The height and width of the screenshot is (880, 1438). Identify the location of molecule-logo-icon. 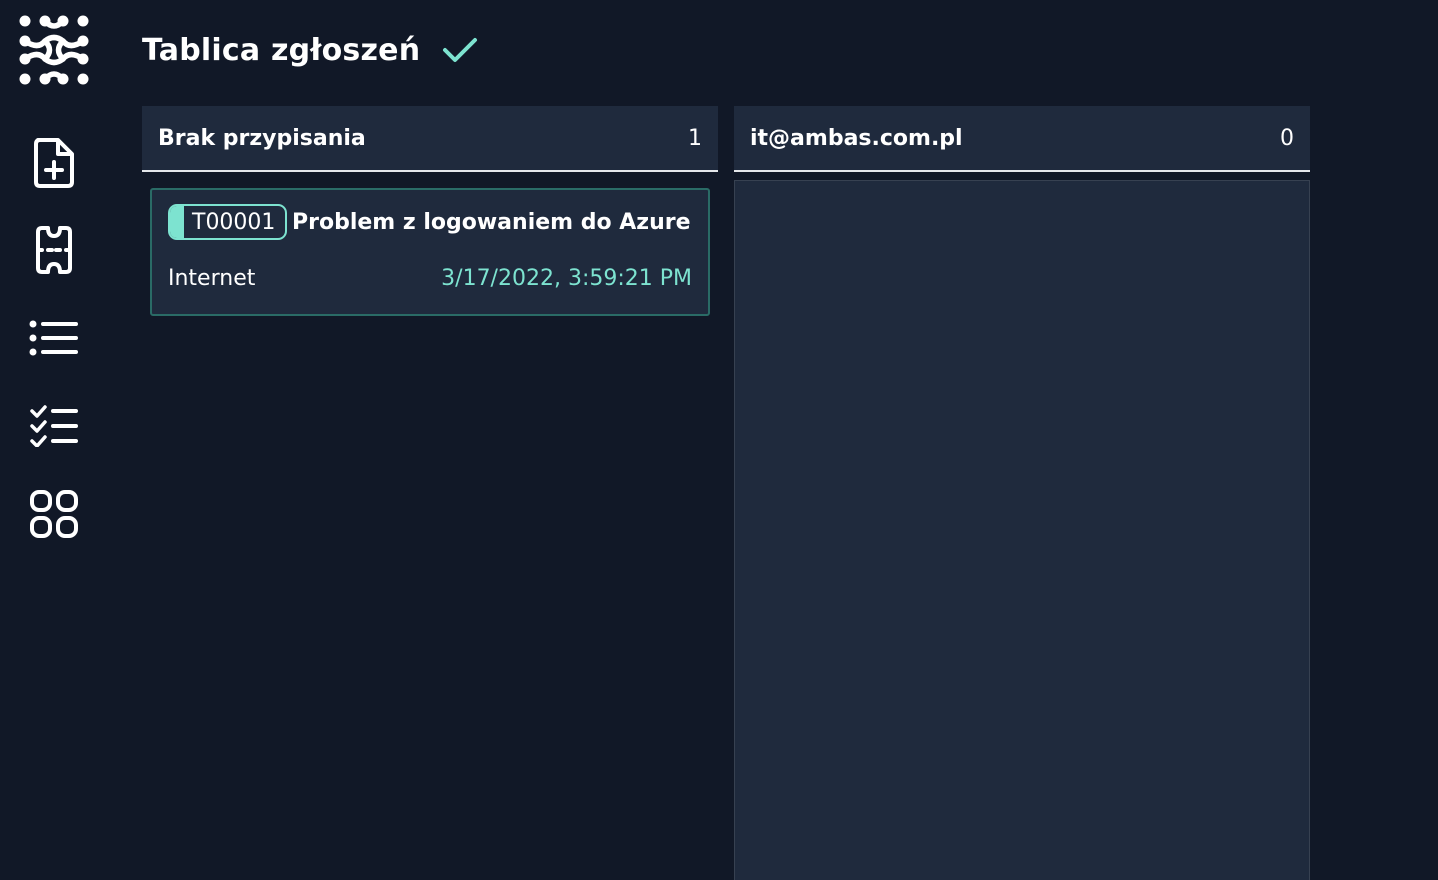
(54, 50).